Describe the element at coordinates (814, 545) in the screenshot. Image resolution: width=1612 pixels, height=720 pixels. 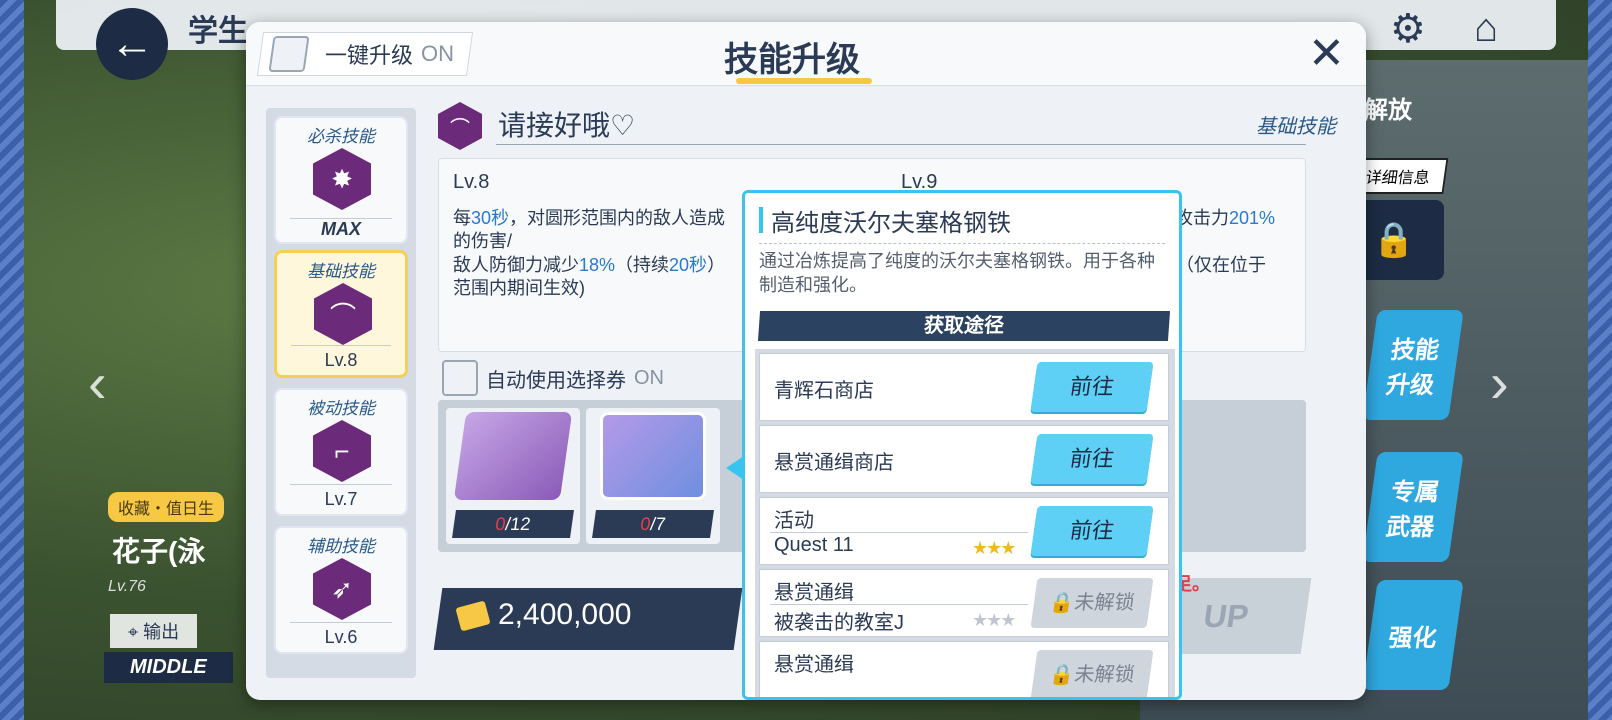
I see `source-stage: Quest 11` at that location.